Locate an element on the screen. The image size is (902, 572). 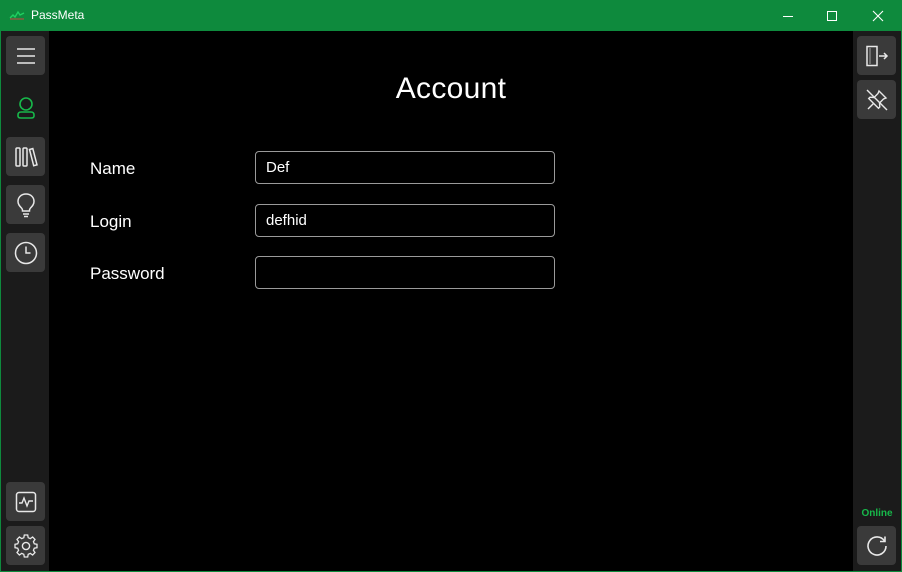
clock-icon is located at coordinates (25, 252).